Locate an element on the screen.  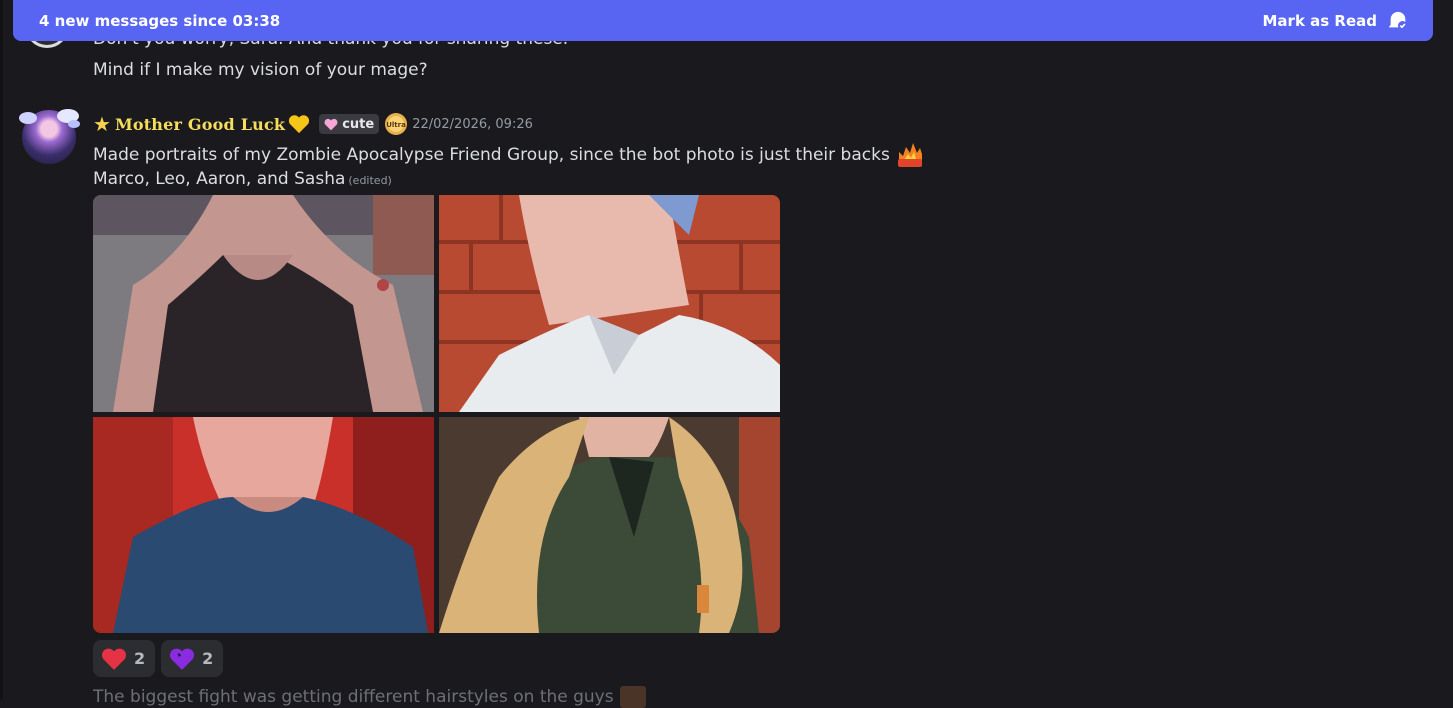
pink-heart-icon is located at coordinates (331, 124).